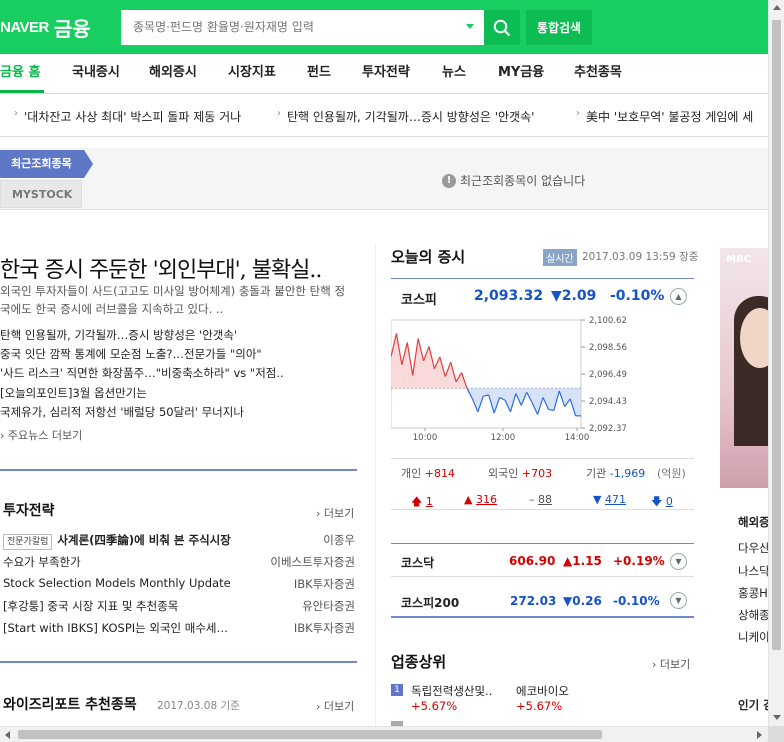  What do you see at coordinates (454, 73) in the screenshot?
I see `nav-news: 뉴스` at bounding box center [454, 73].